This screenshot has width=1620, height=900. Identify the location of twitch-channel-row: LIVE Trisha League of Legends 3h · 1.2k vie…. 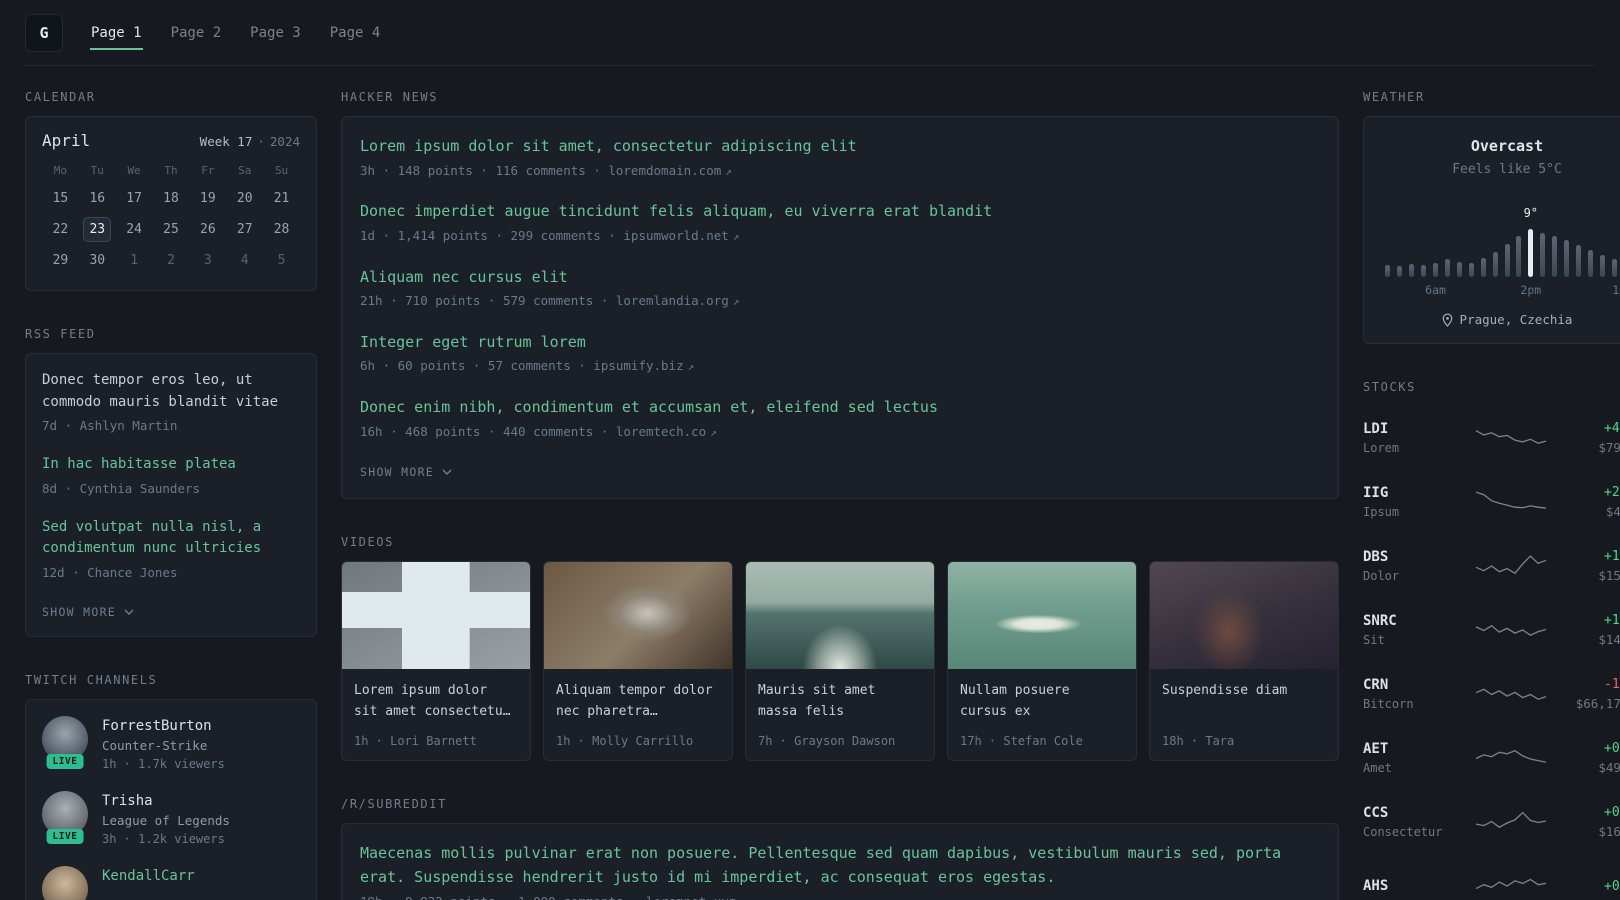
(171, 818).